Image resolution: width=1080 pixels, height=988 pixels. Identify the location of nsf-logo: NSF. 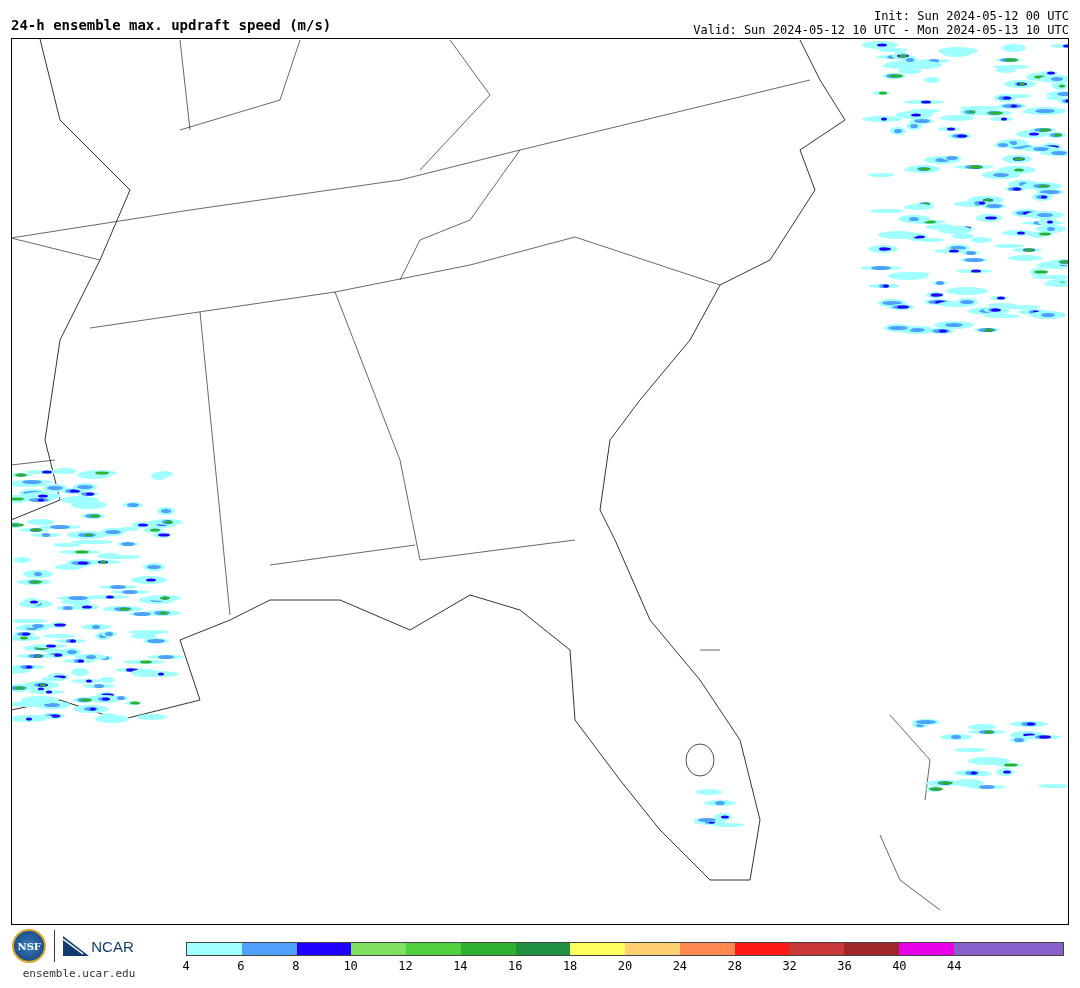
(29, 946).